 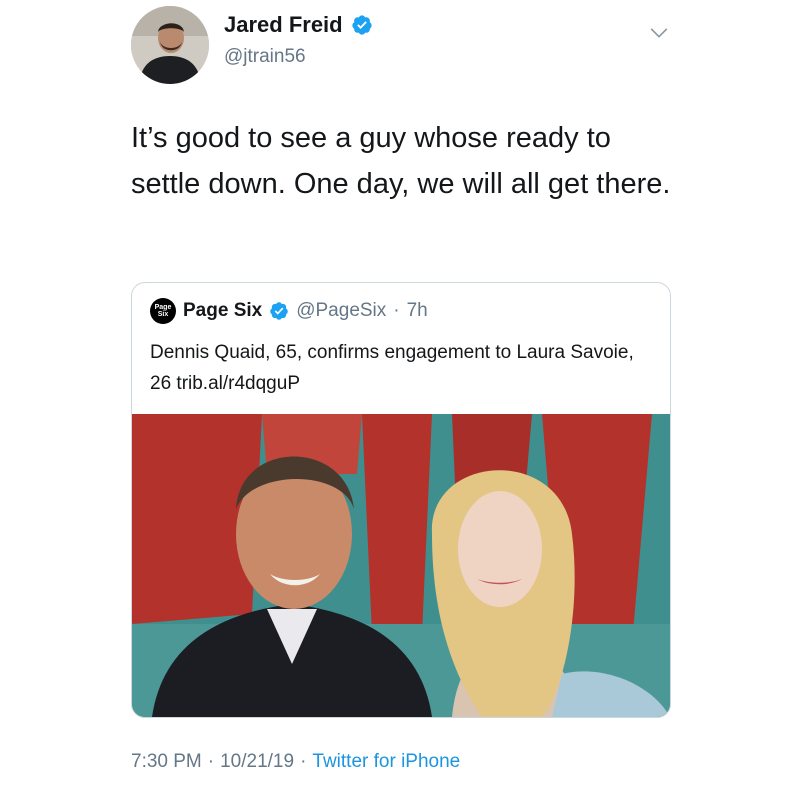 I want to click on quoted-handle: @PageSix, so click(x=341, y=311).